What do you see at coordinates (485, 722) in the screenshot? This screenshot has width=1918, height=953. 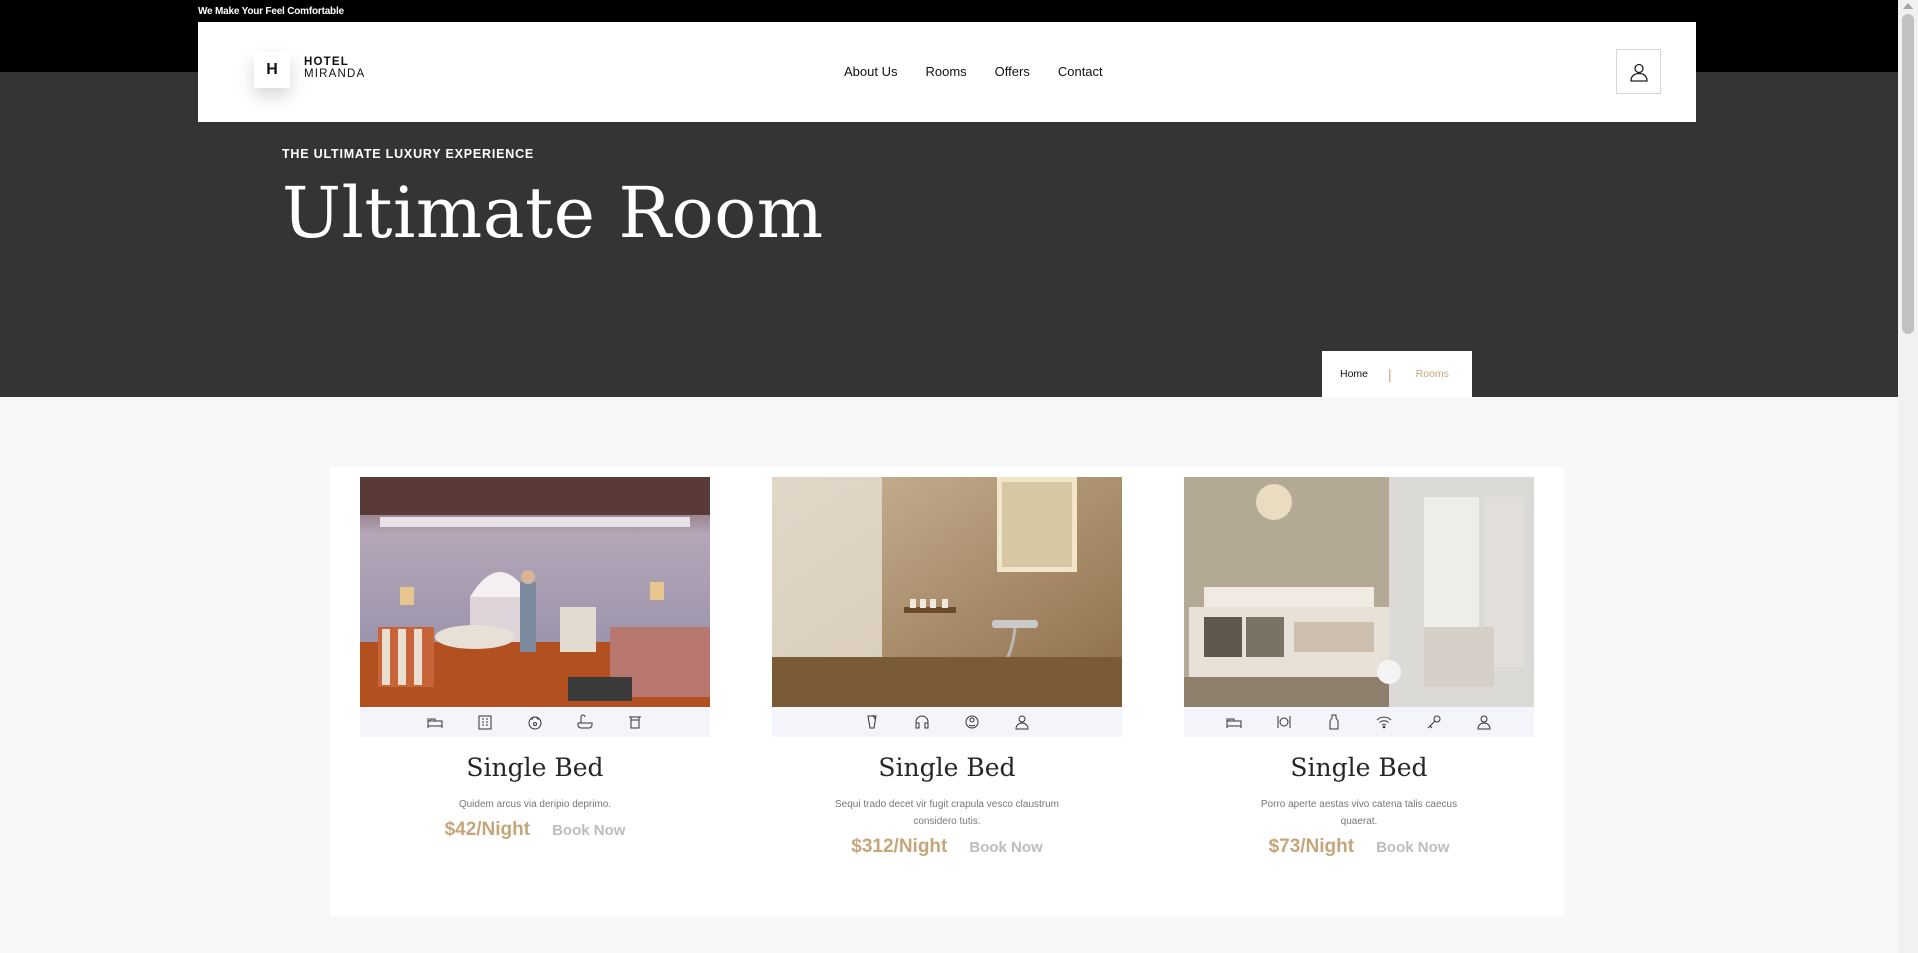 I see `building-icon` at bounding box center [485, 722].